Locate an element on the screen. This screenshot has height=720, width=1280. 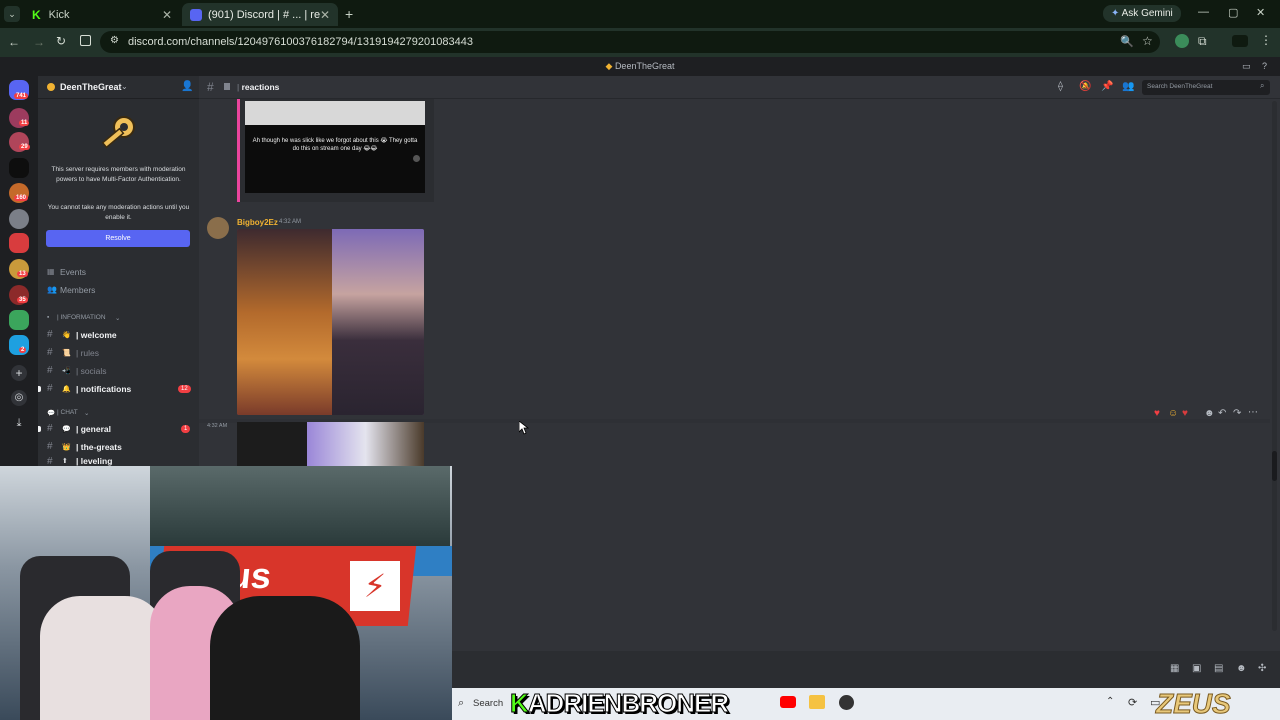
inbox-icon: ▭ is located at coordinates (1246, 66).